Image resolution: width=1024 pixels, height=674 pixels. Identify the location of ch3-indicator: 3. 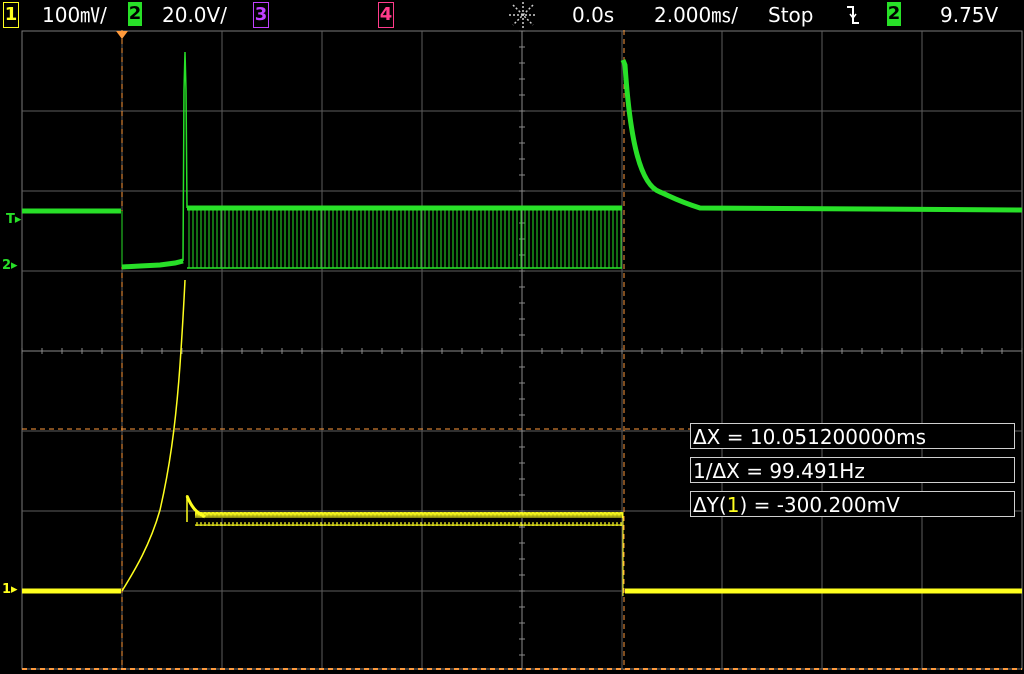
(261, 15).